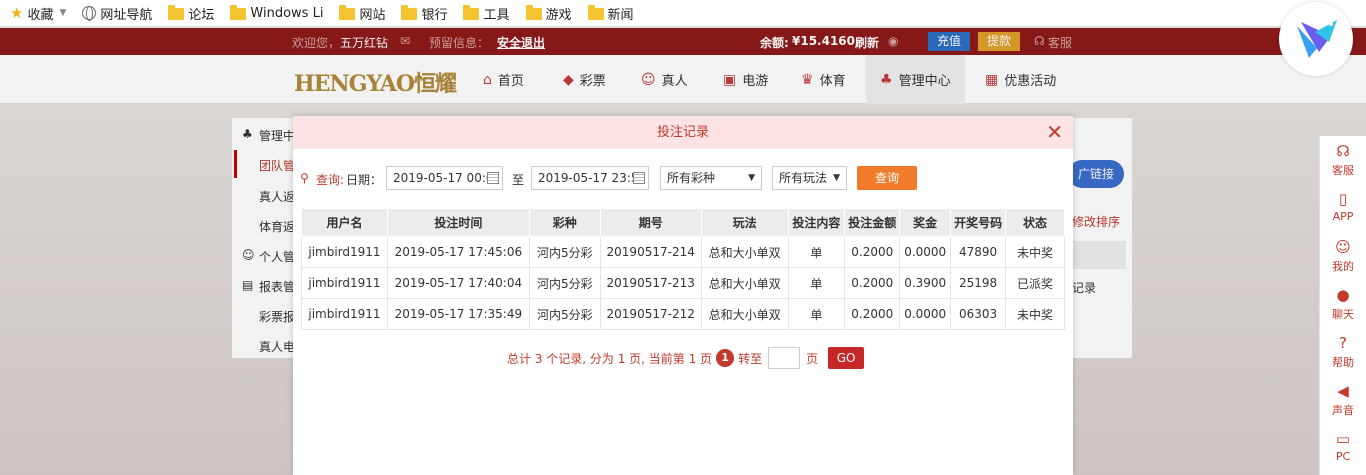 The height and width of the screenshot is (475, 1366). What do you see at coordinates (610, 358) in the screenshot?
I see `pagination-summary: 总计 3 个记录, 分为 1 页, 当前第 1 页` at bounding box center [610, 358].